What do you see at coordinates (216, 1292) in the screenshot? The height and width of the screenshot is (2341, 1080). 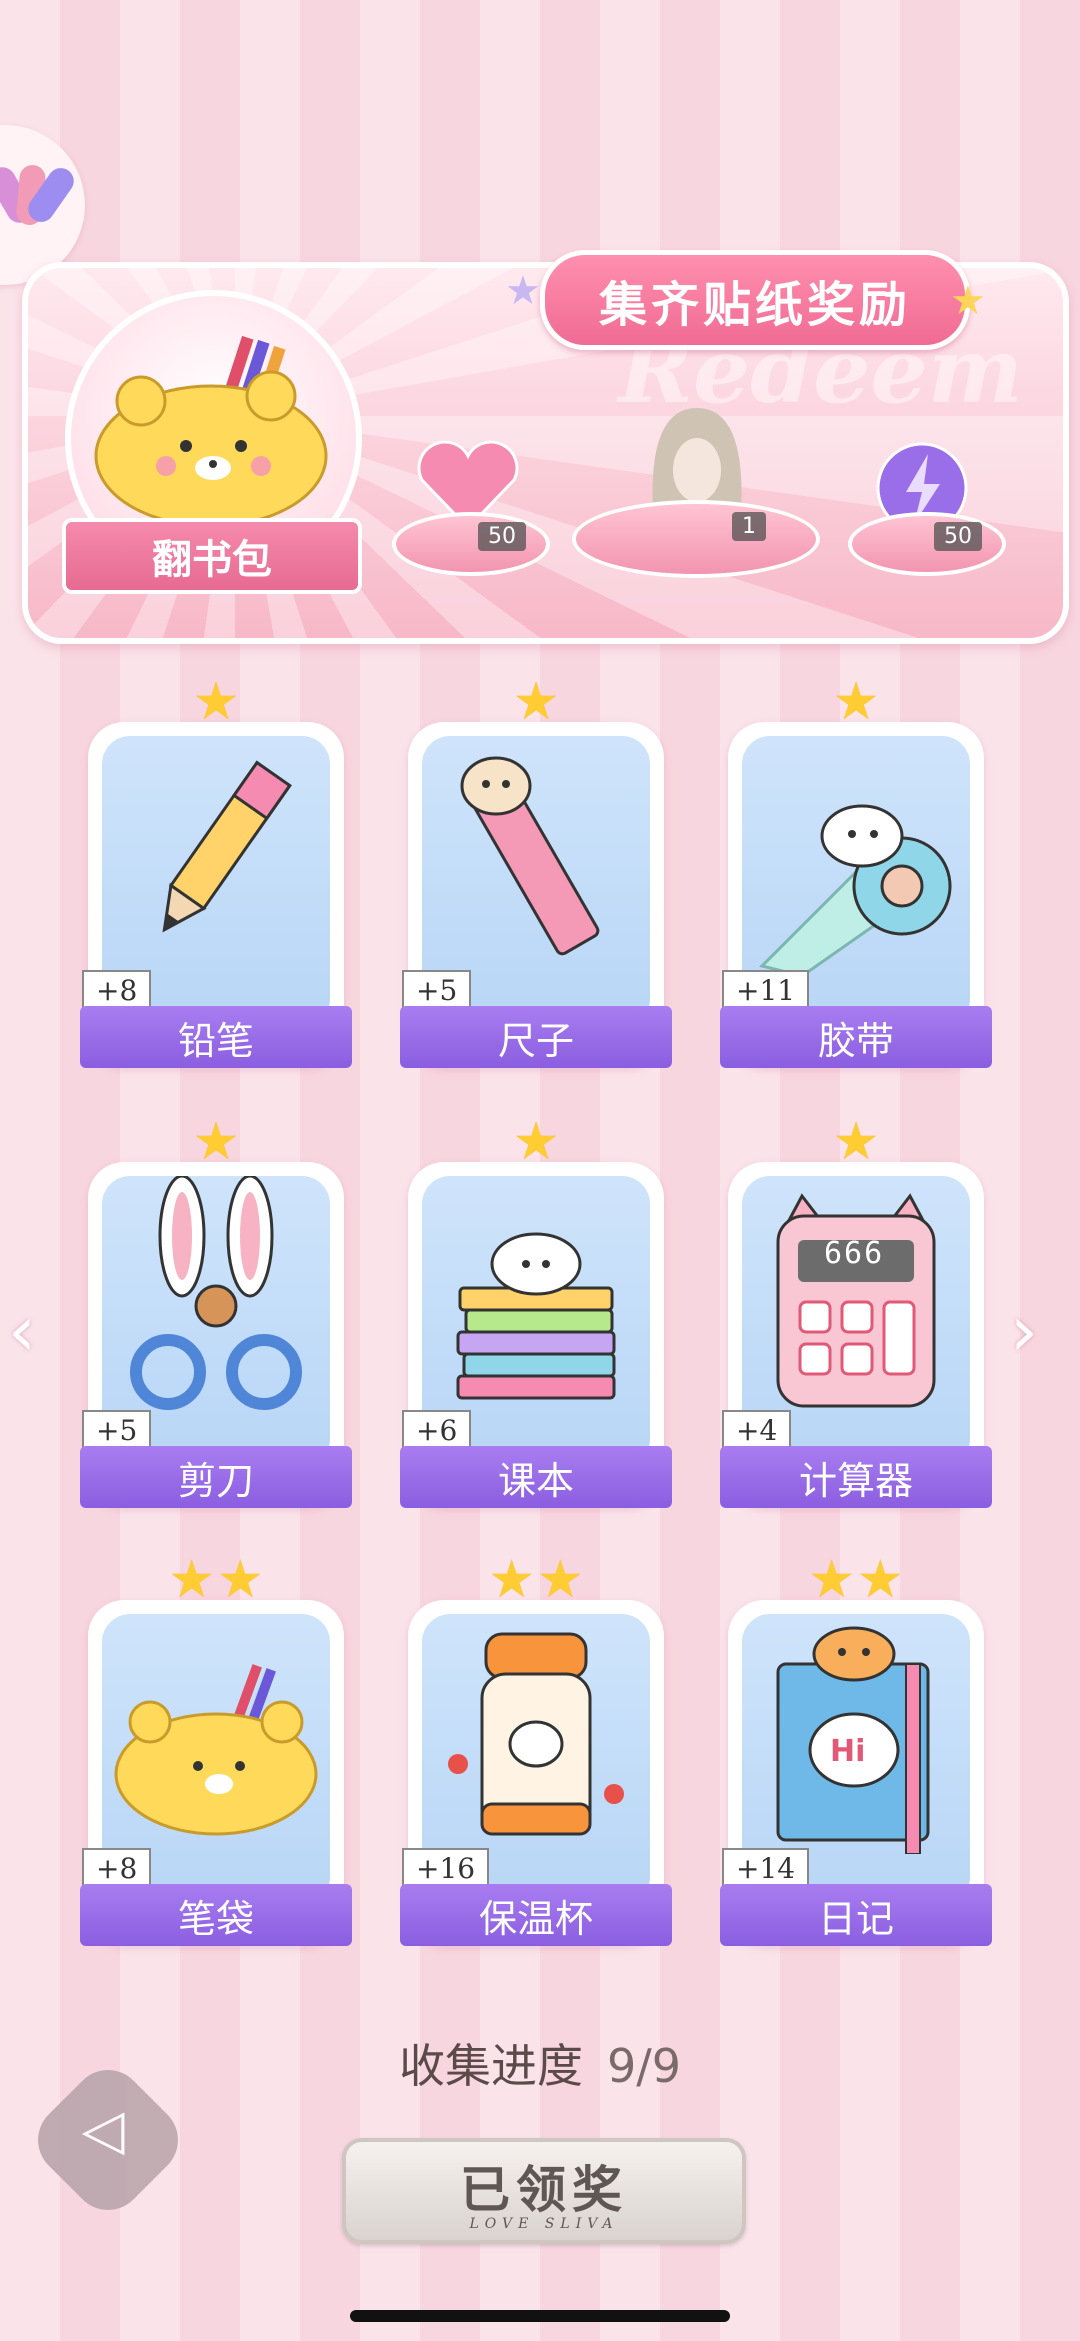 I see `scissors-icon` at bounding box center [216, 1292].